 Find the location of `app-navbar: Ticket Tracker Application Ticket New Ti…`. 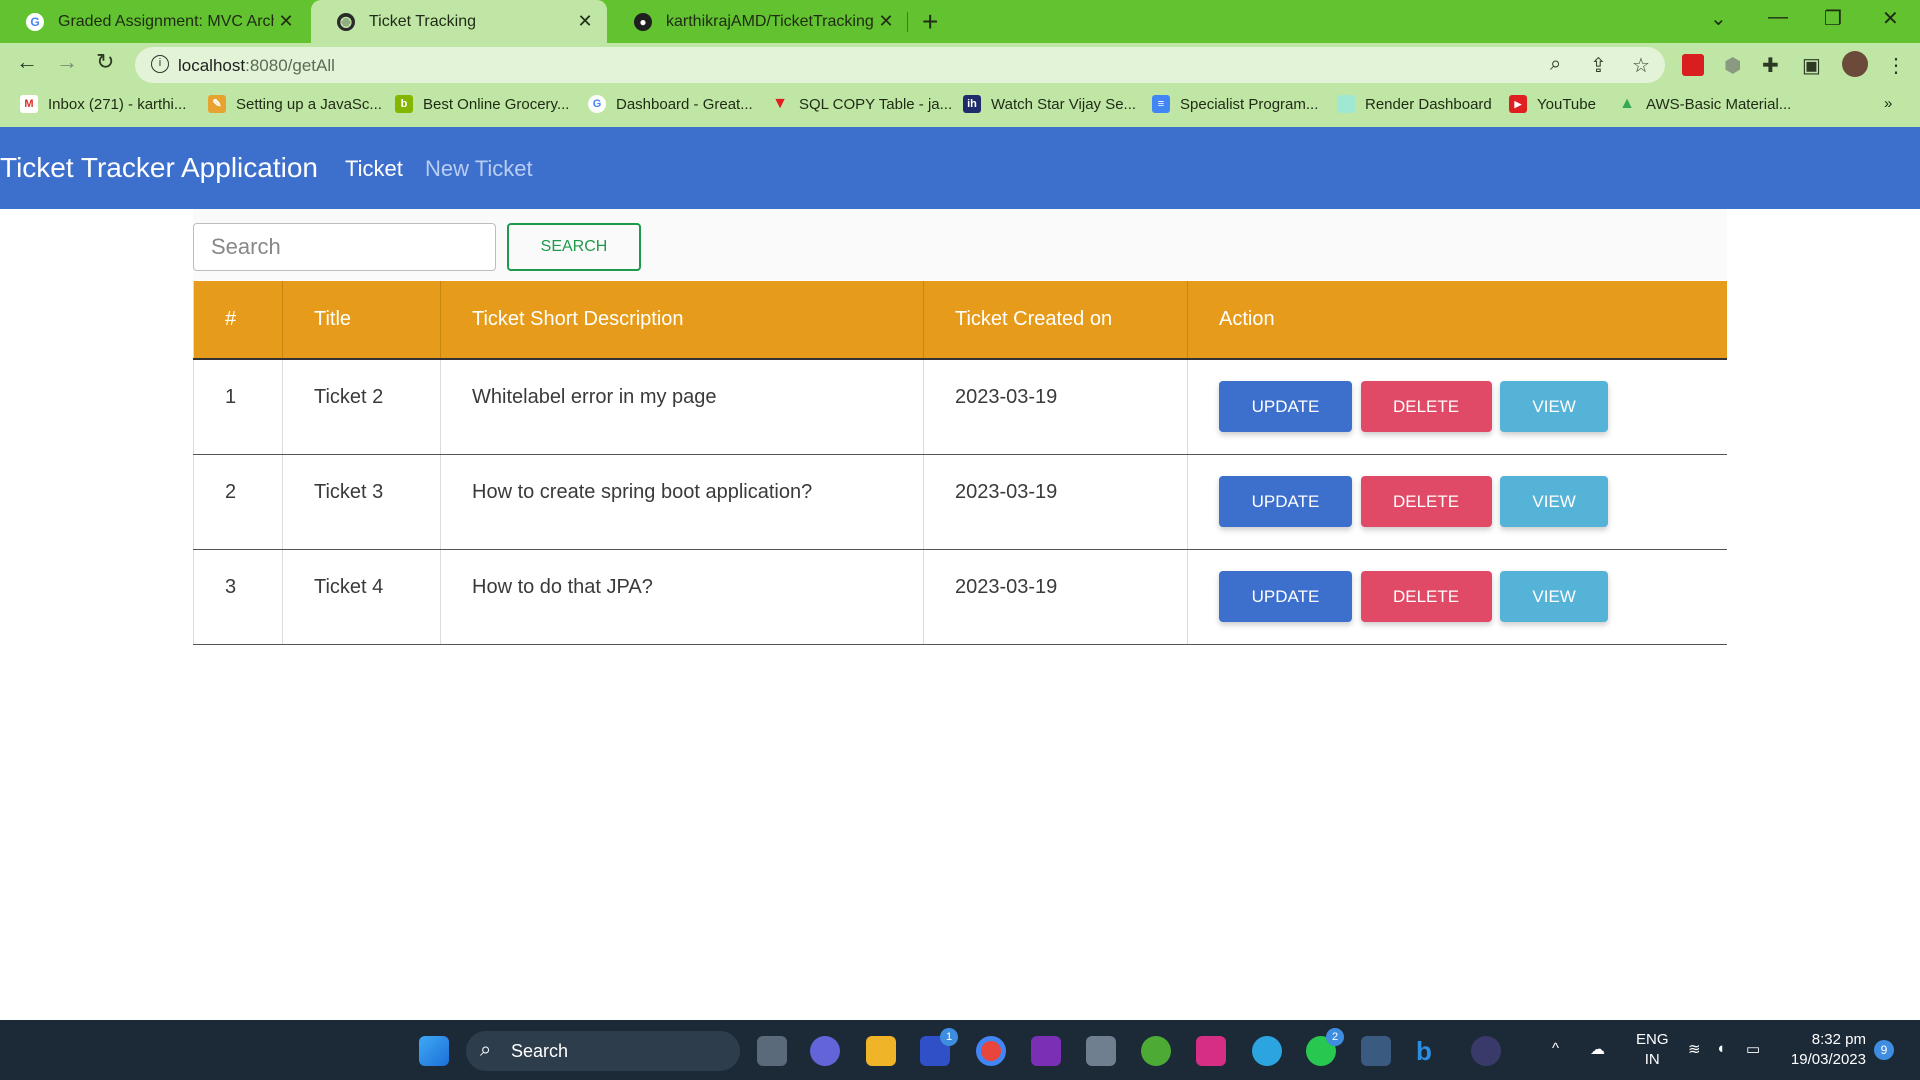

app-navbar: Ticket Tracker Application Ticket New Ti… is located at coordinates (960, 168).